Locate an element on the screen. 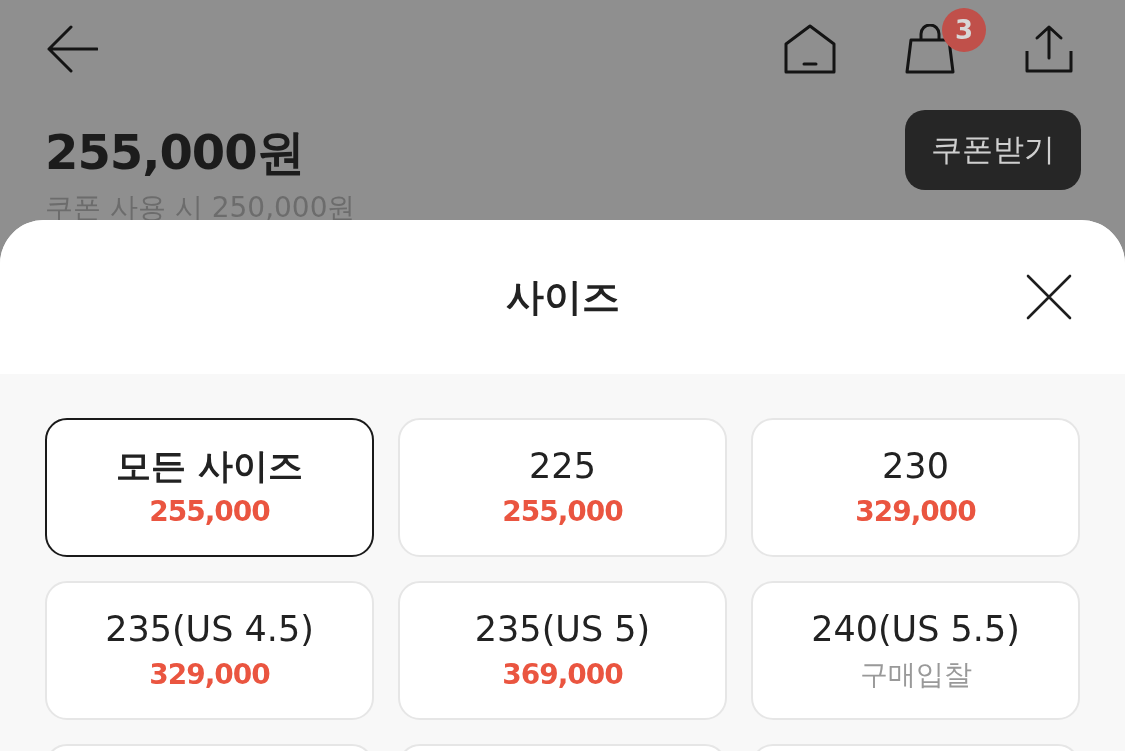 Image resolution: width=1125 pixels, height=751 pixels. size-price-text: 369,000 is located at coordinates (562, 674).